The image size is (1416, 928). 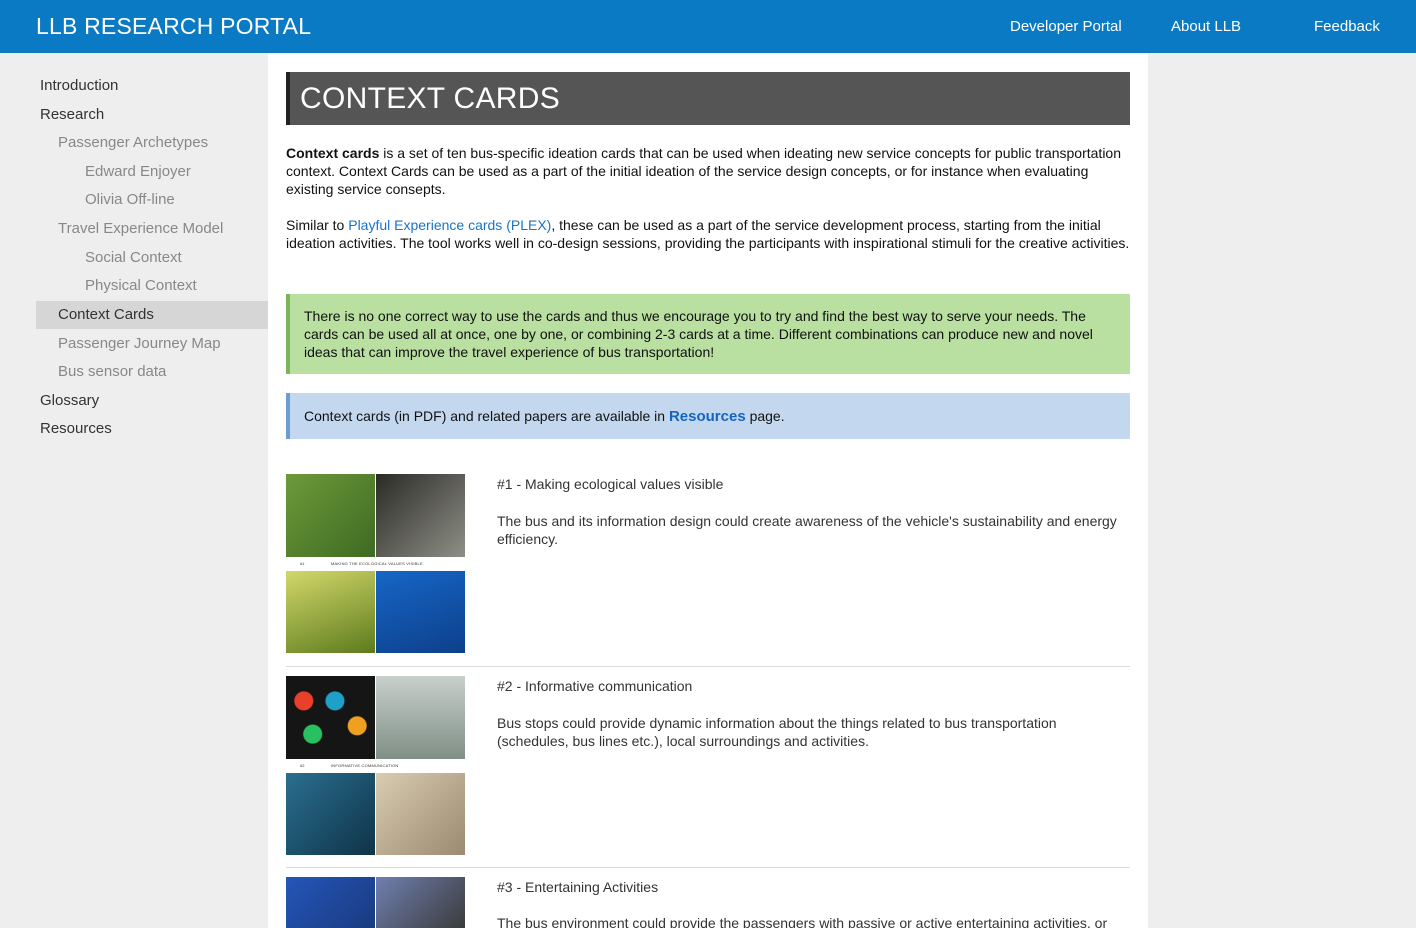 I want to click on card-1-thumbnail: #1 MAKING THE ECOLOGICAL VALUES VISIBLE, so click(x=375, y=563).